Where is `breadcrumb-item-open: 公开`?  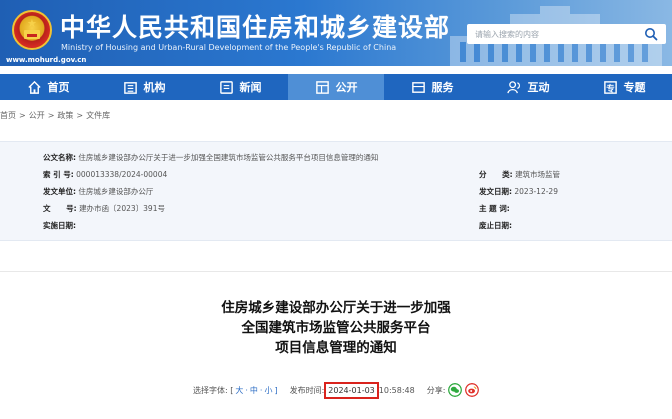
breadcrumb-item-open: 公开 is located at coordinates (37, 115).